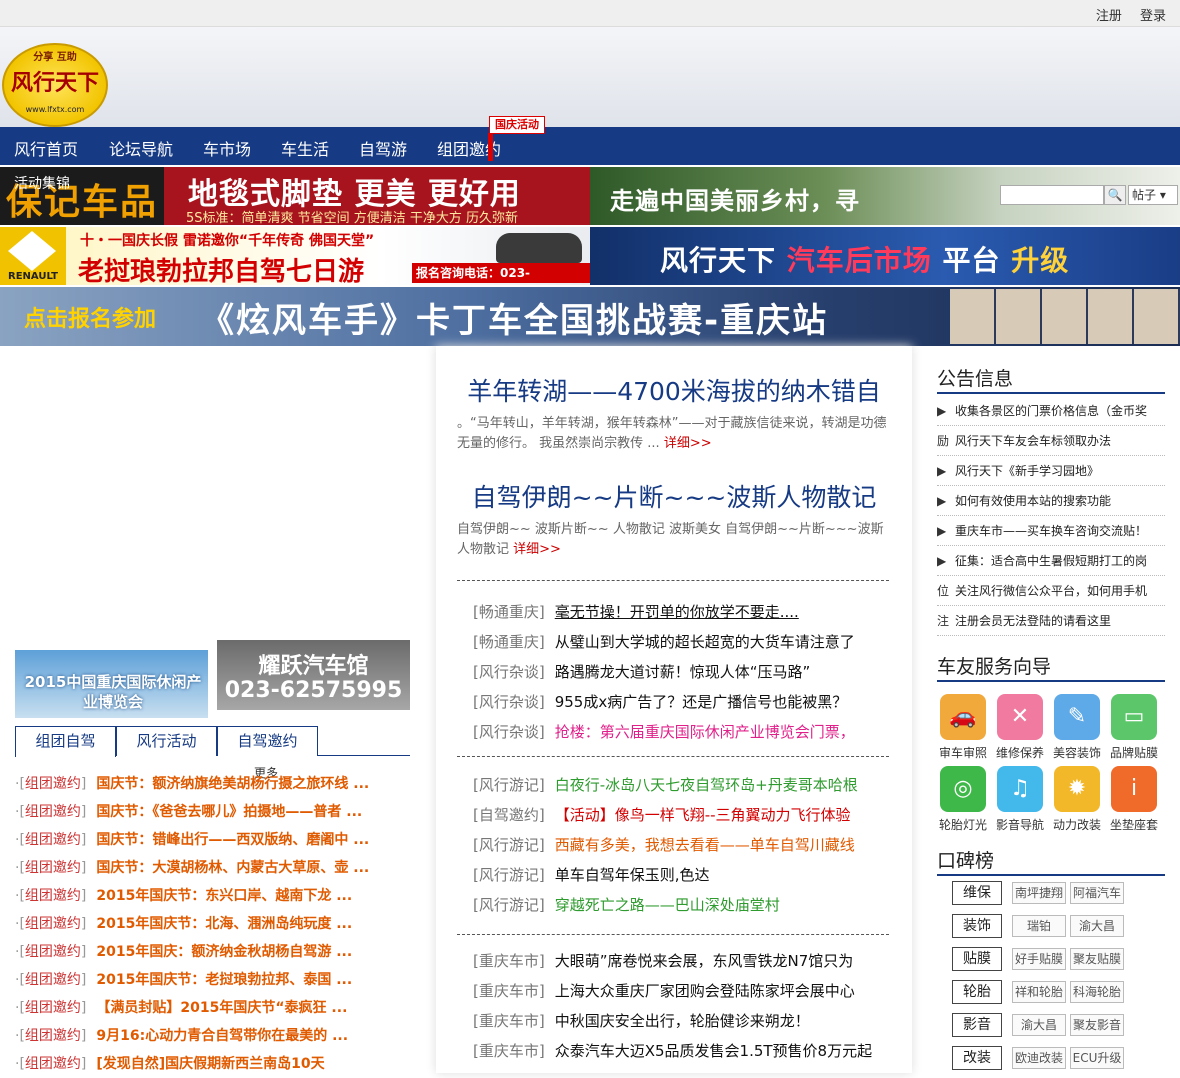 Image resolution: width=1180 pixels, height=1078 pixels. What do you see at coordinates (1020, 717) in the screenshot?
I see `wrench-icon: ✕` at bounding box center [1020, 717].